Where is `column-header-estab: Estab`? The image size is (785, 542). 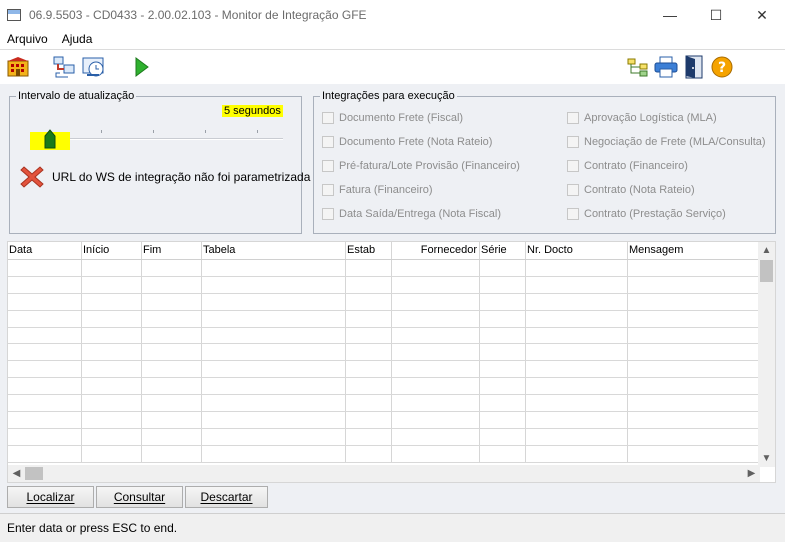 column-header-estab: Estab is located at coordinates (369, 250).